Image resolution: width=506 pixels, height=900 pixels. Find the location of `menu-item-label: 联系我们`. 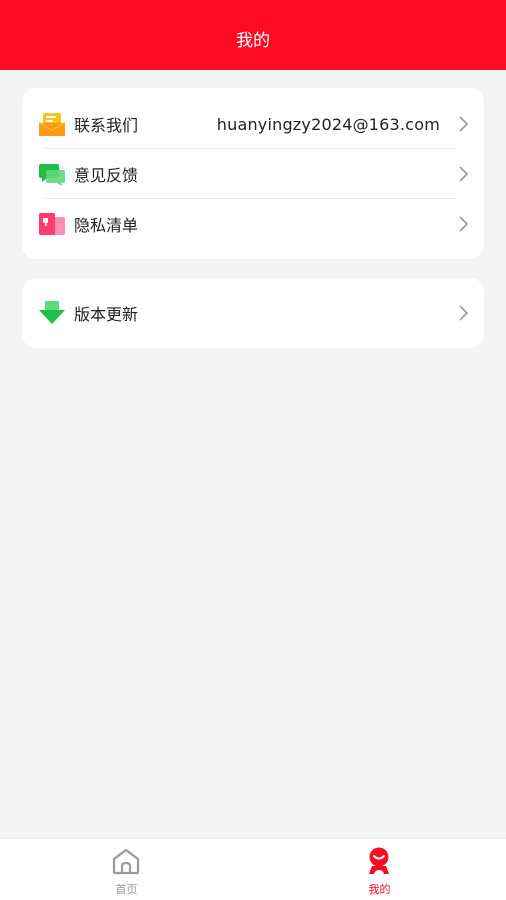

menu-item-label: 联系我们 is located at coordinates (106, 125).